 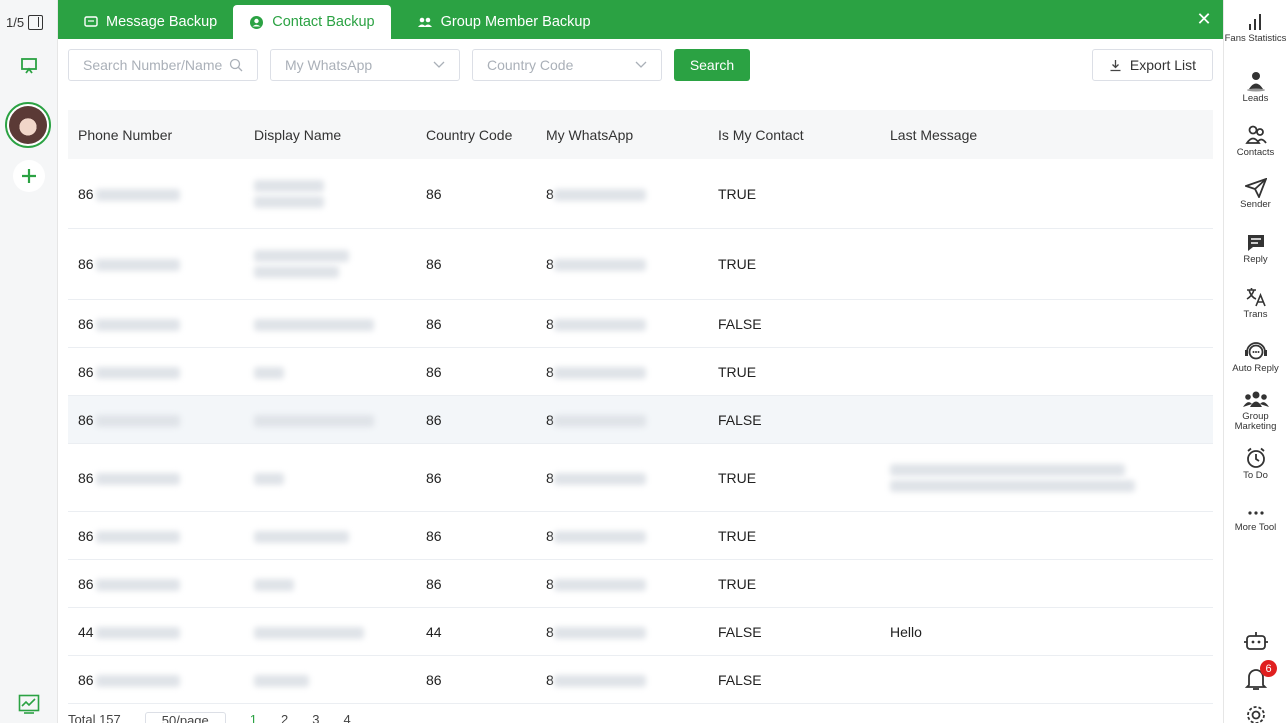 What do you see at coordinates (156, 135) in the screenshot?
I see `col-phone-number: Phone Number` at bounding box center [156, 135].